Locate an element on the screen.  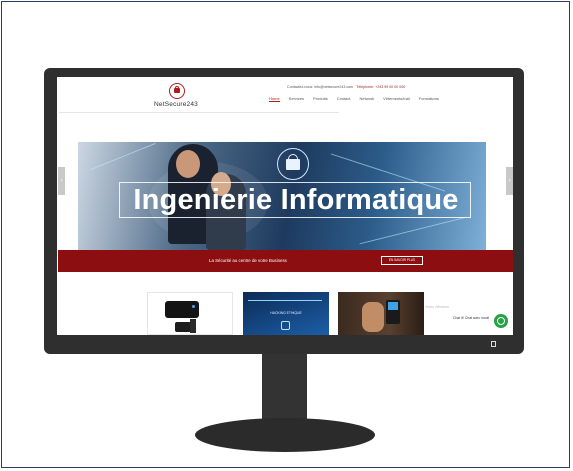
monitor-stand-neck is located at coordinates (284, 390).